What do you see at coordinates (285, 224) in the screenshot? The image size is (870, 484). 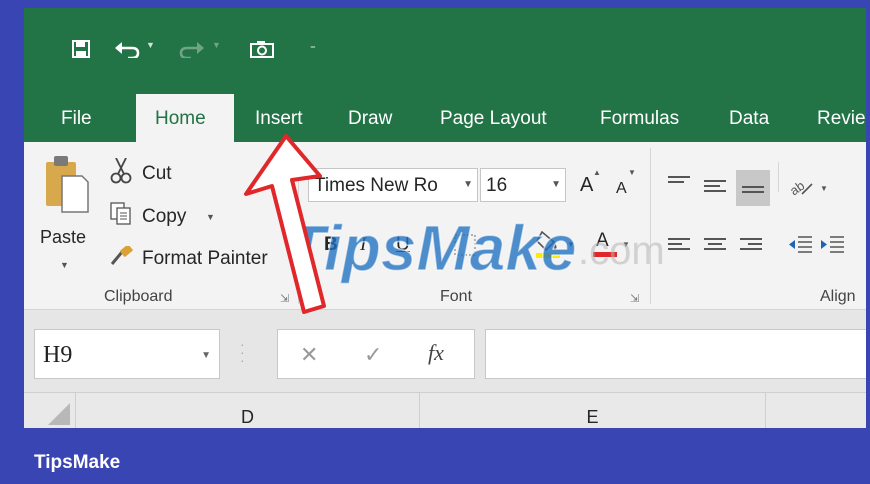 I see `annotation-arrow` at bounding box center [285, 224].